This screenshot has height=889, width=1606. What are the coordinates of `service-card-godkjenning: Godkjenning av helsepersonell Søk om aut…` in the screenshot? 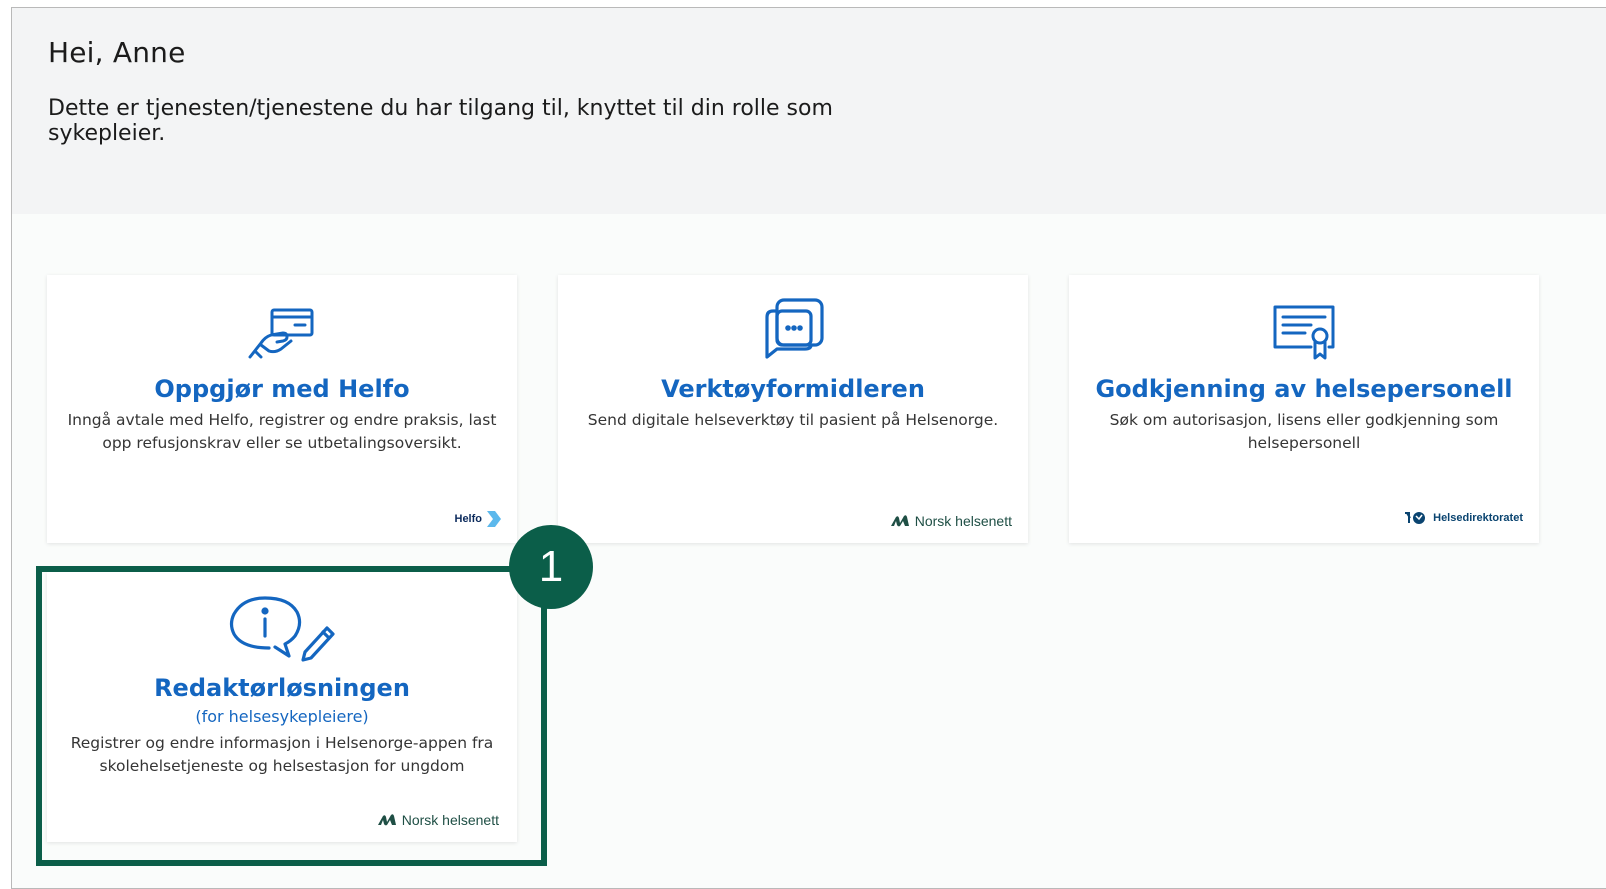 It's located at (1304, 409).